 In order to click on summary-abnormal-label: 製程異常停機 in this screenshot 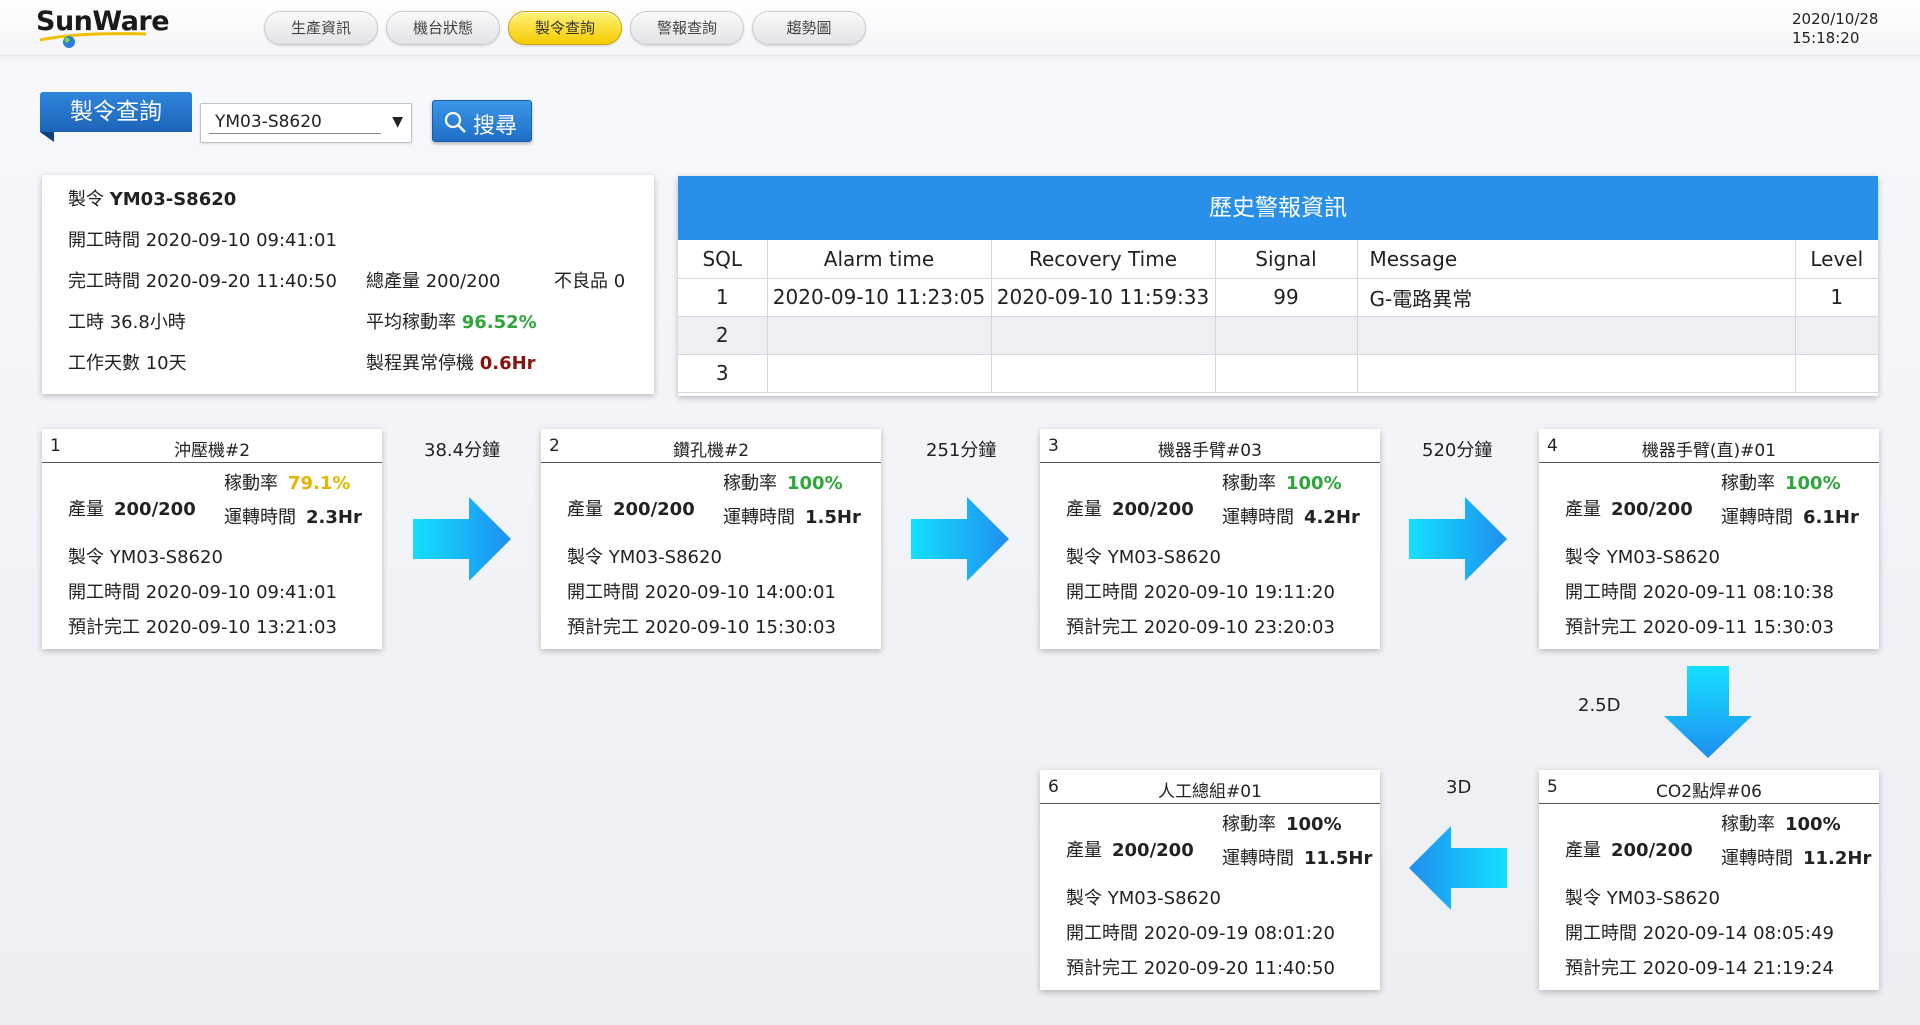, I will do `click(420, 363)`.